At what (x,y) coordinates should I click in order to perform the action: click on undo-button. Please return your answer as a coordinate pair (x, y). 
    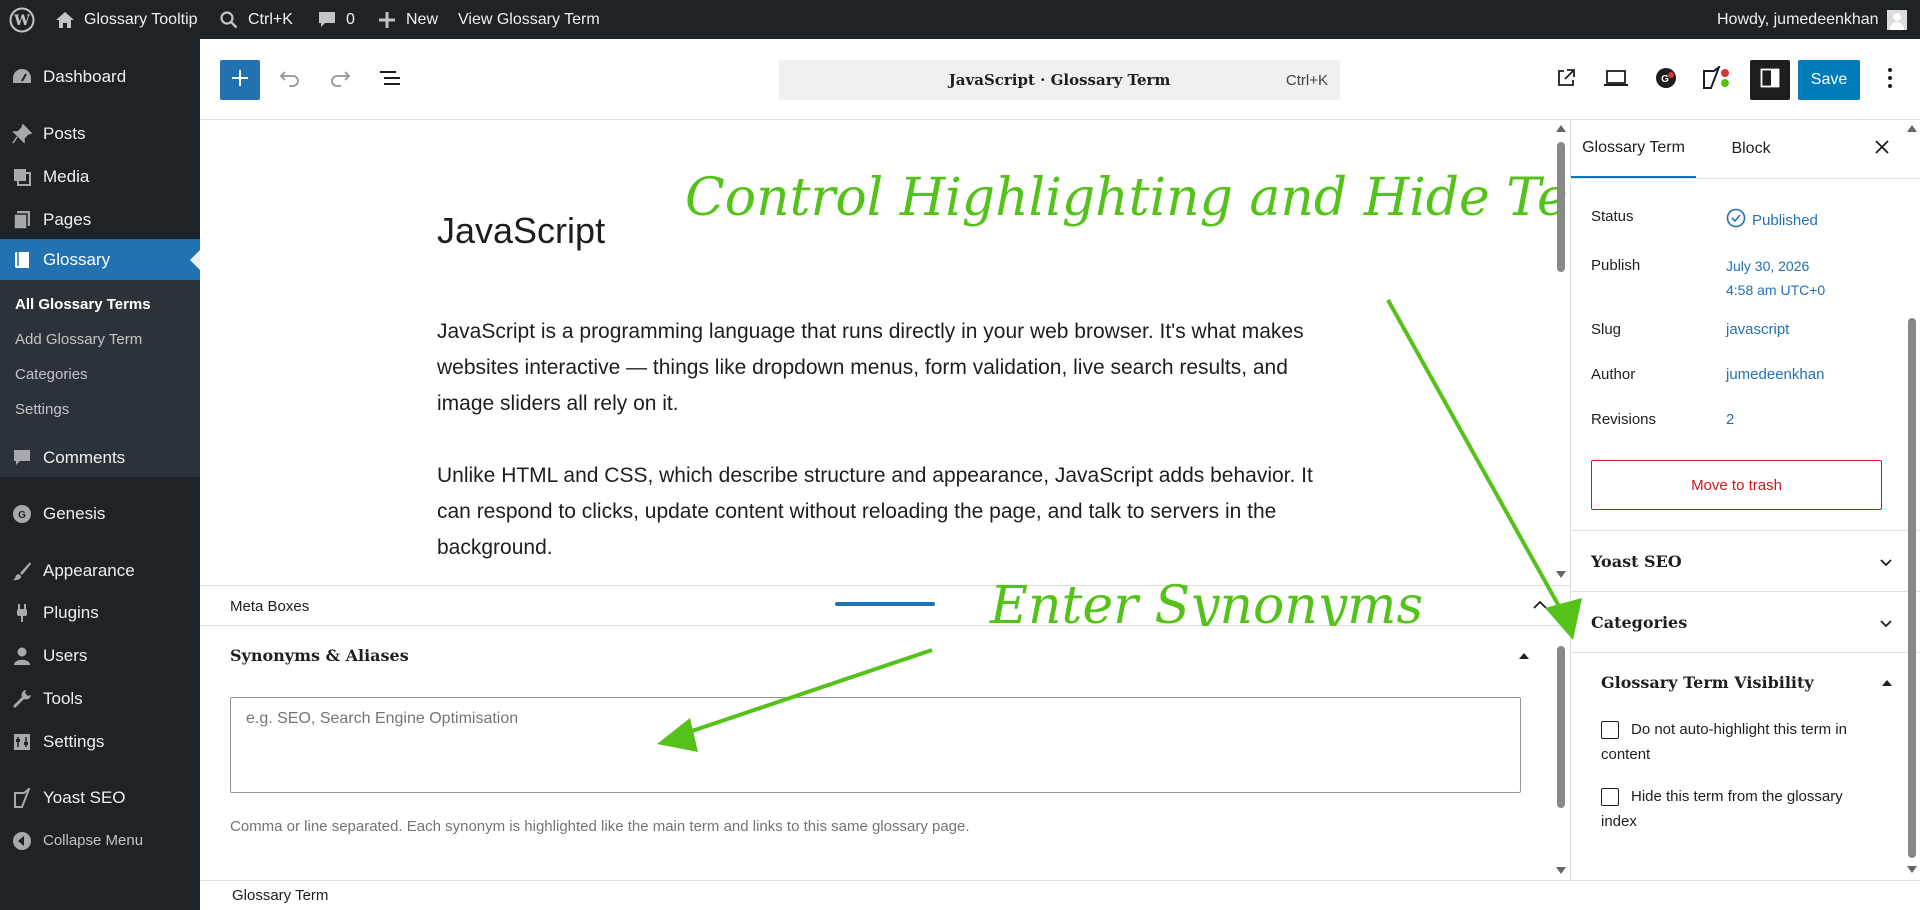
    Looking at the image, I should click on (290, 80).